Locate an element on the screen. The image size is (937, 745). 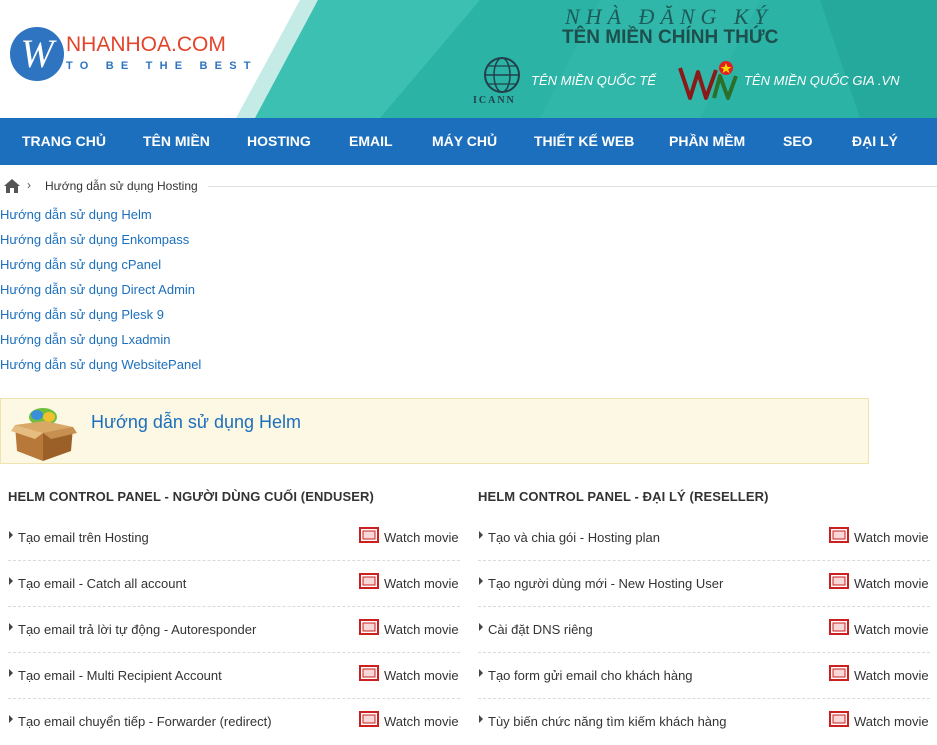
list-item: Tạo email trên Hosting Watch movie is located at coordinates (234, 538).